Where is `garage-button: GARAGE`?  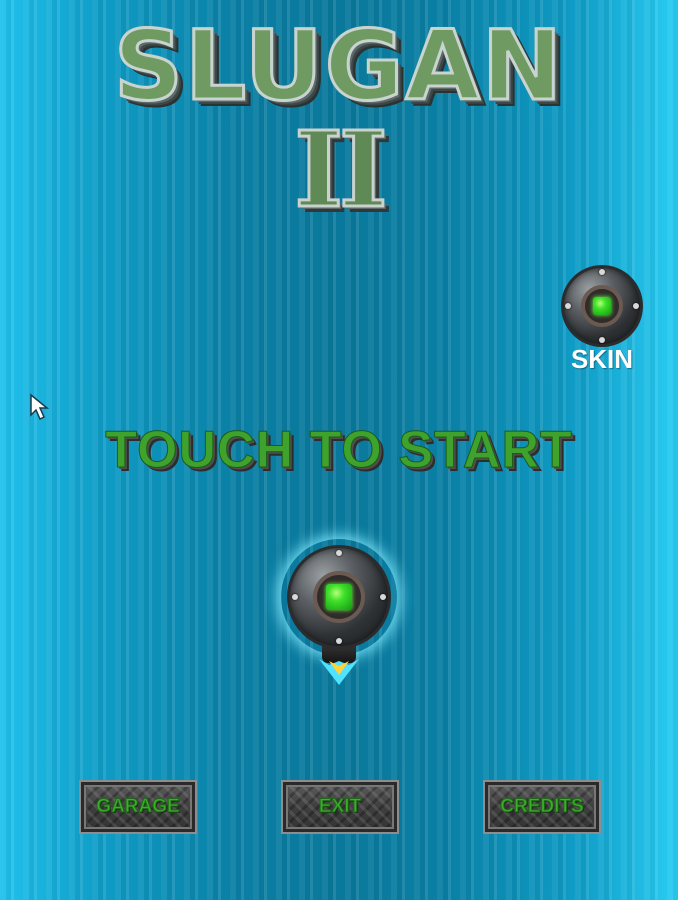
garage-button: GARAGE is located at coordinates (138, 807).